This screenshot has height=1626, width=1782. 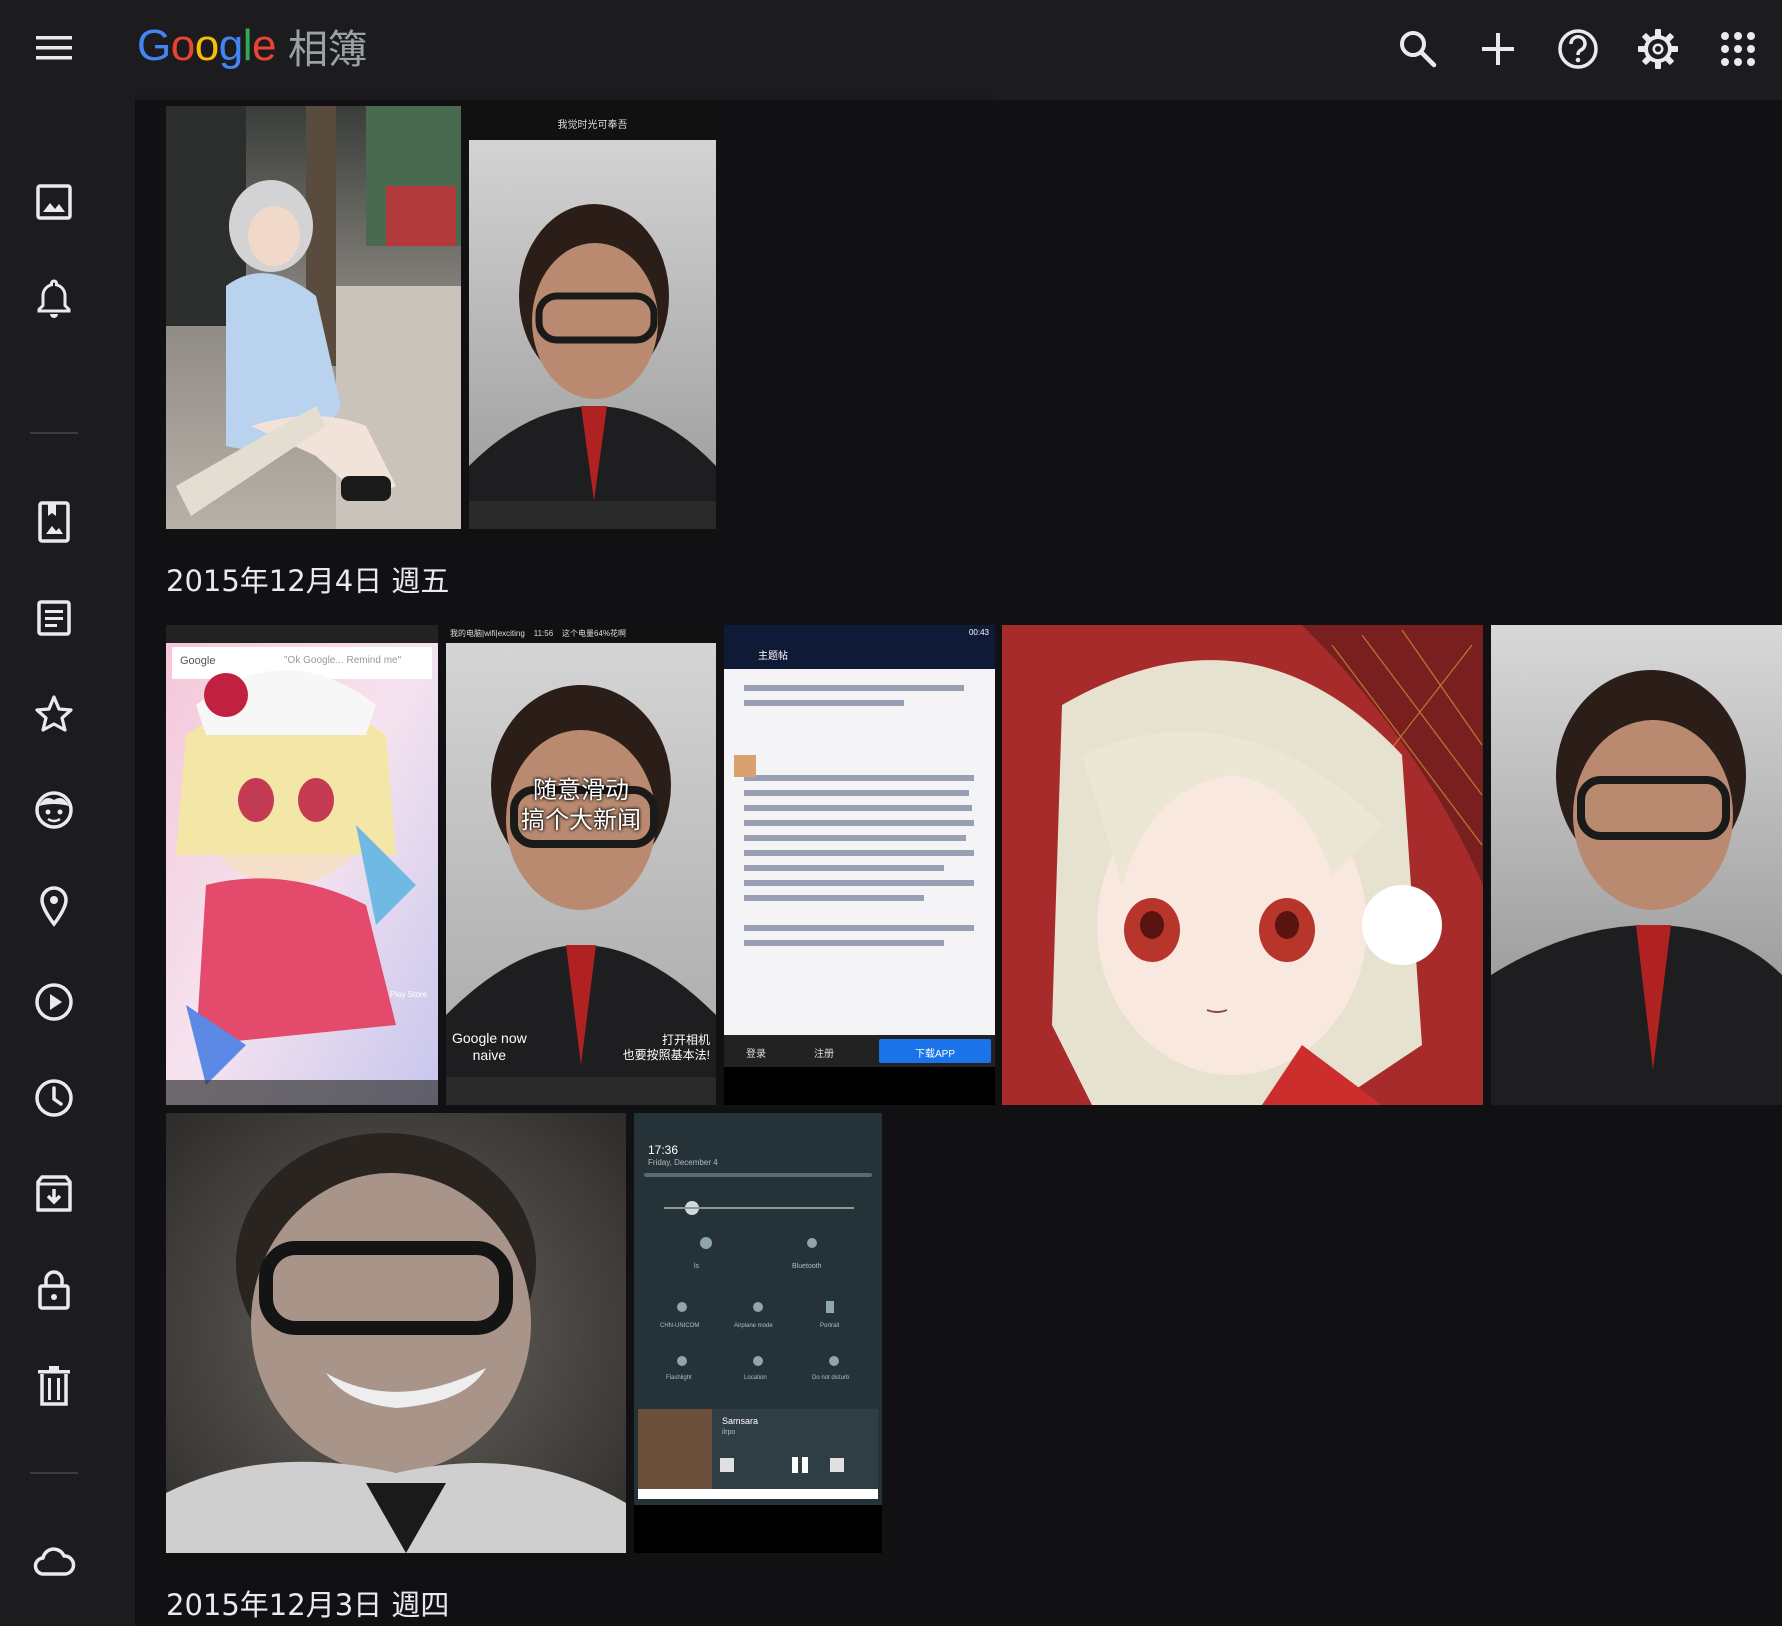 I want to click on qs-tile-label: CHN-UNICOM, so click(x=680, y=1326).